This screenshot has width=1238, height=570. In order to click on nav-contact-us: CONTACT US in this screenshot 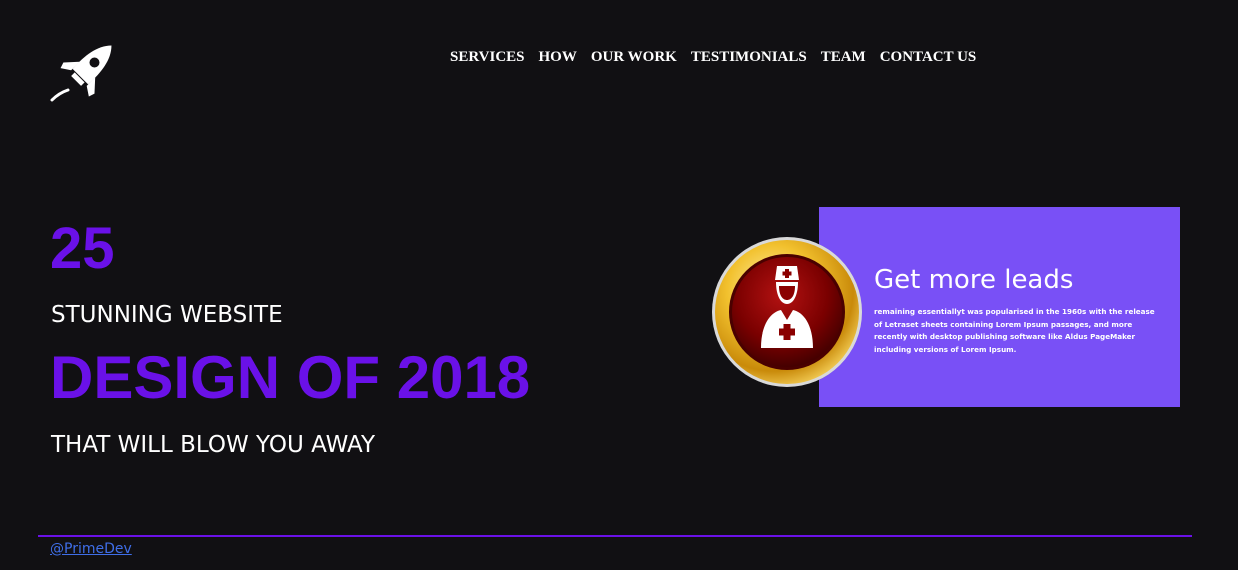, I will do `click(928, 57)`.